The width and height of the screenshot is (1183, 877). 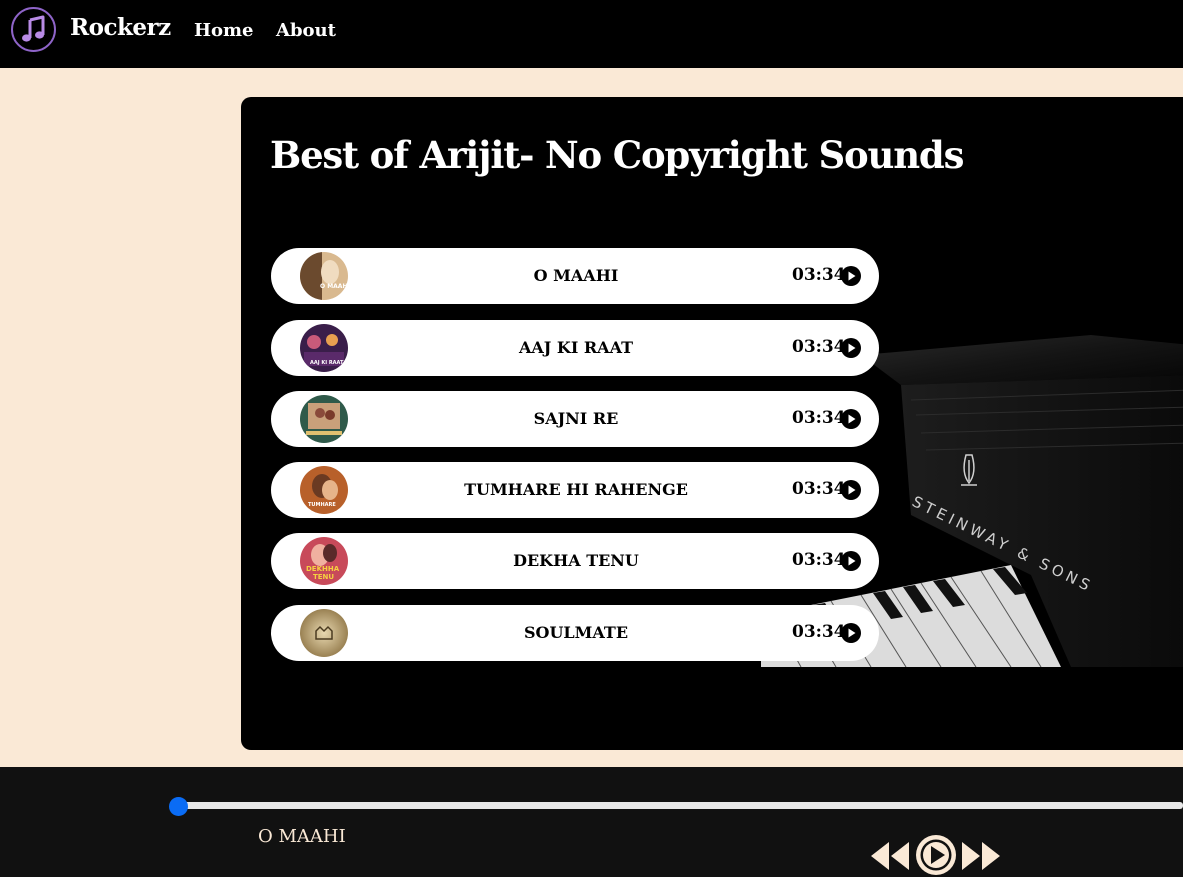 I want to click on song-item: TUMHARE TUMHARE HI RAHENGE 03:34, so click(x=575, y=490).